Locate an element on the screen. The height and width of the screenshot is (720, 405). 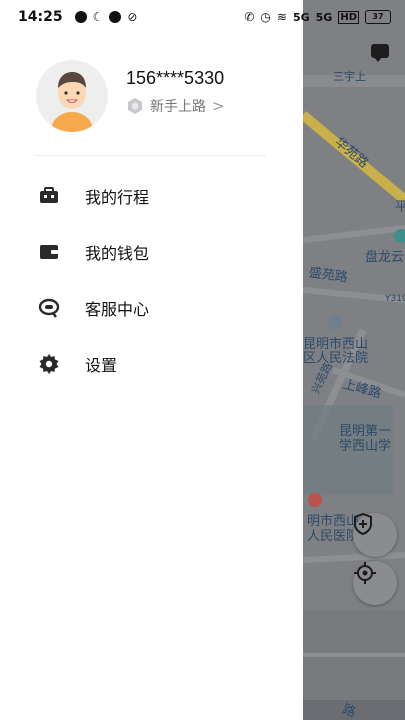
crosshair-icon is located at coordinates (365, 573).